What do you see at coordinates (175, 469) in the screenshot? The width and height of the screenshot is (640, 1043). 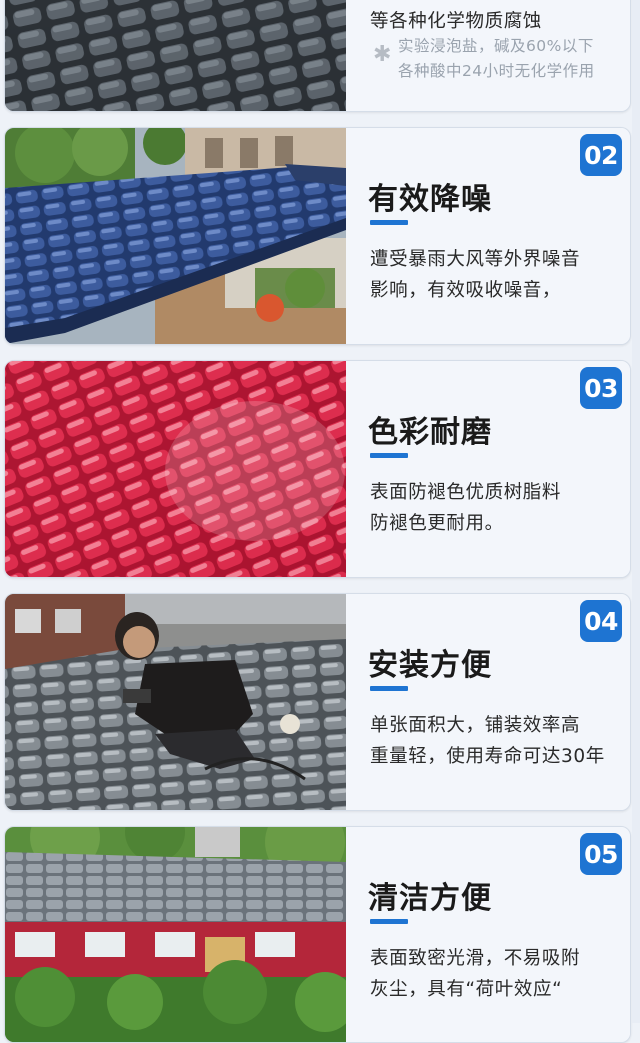 I see `red-tile-roof-photo` at bounding box center [175, 469].